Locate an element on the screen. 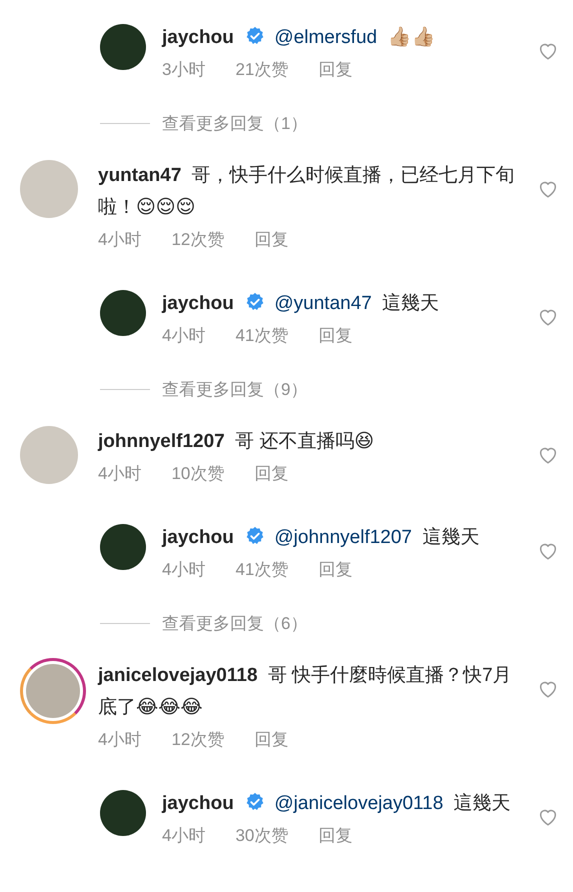  mention-link: @elmersfud is located at coordinates (326, 37).